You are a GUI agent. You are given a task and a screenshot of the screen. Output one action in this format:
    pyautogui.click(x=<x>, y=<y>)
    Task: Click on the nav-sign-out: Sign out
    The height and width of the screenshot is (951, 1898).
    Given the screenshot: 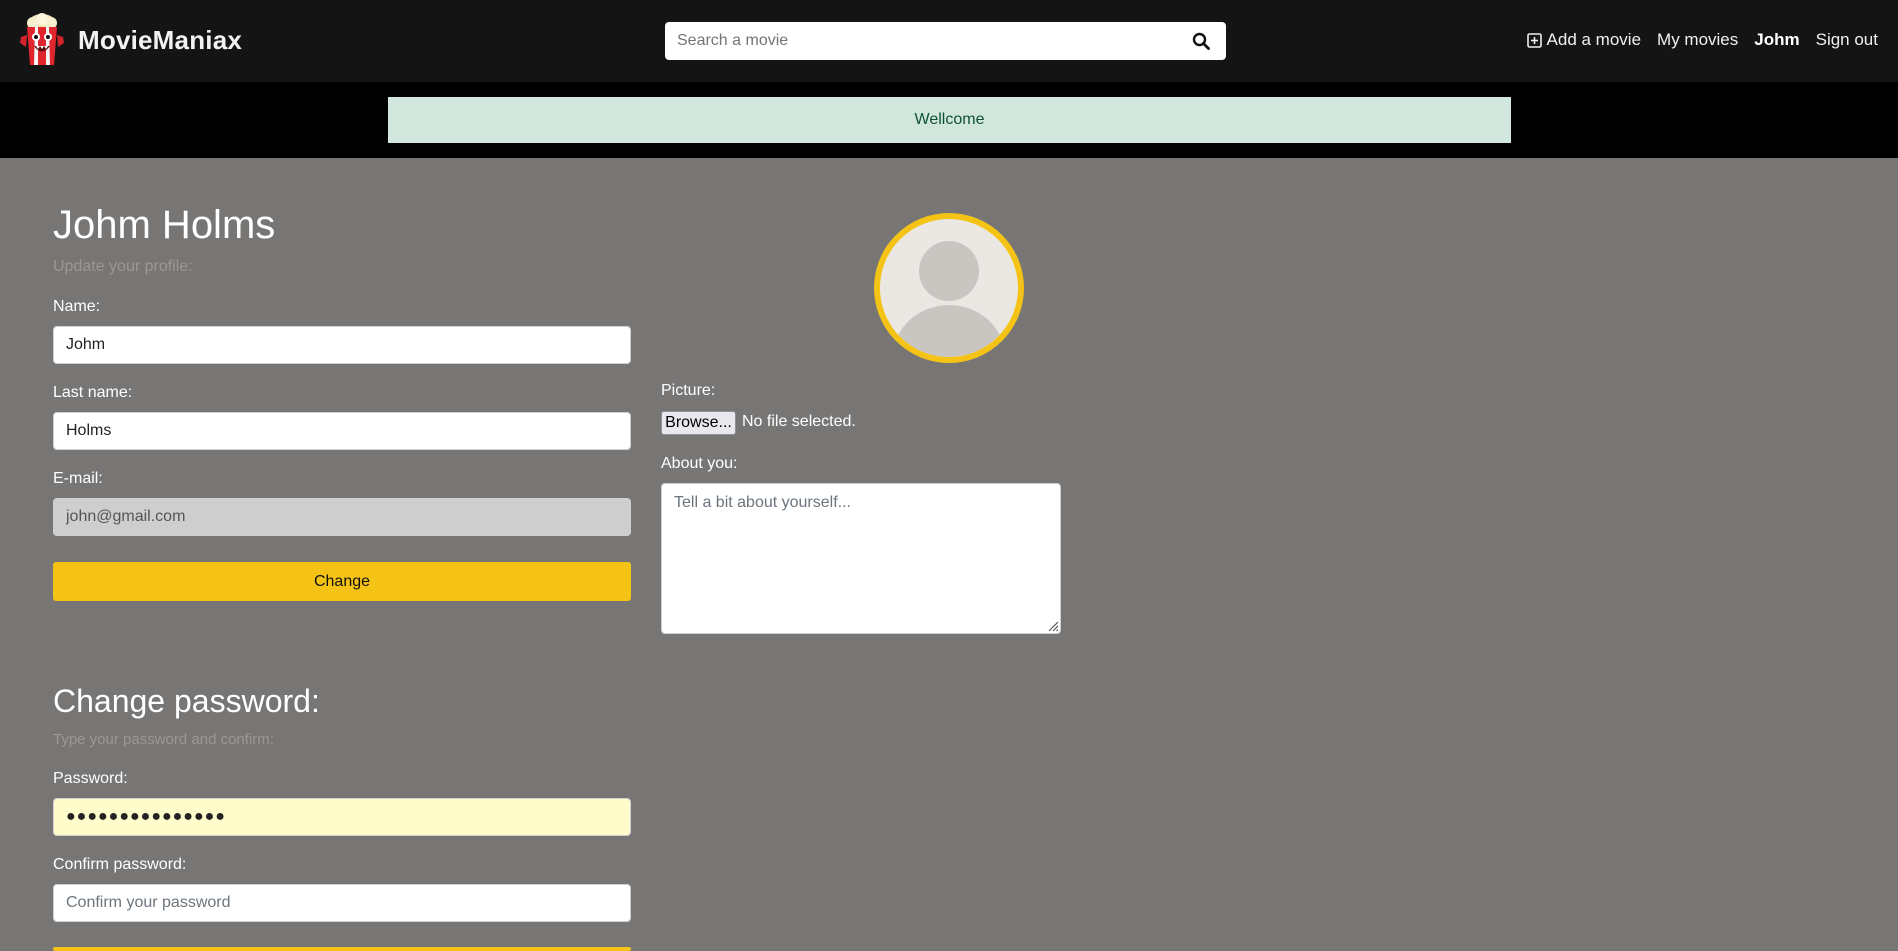 What is the action you would take?
    pyautogui.click(x=1847, y=40)
    